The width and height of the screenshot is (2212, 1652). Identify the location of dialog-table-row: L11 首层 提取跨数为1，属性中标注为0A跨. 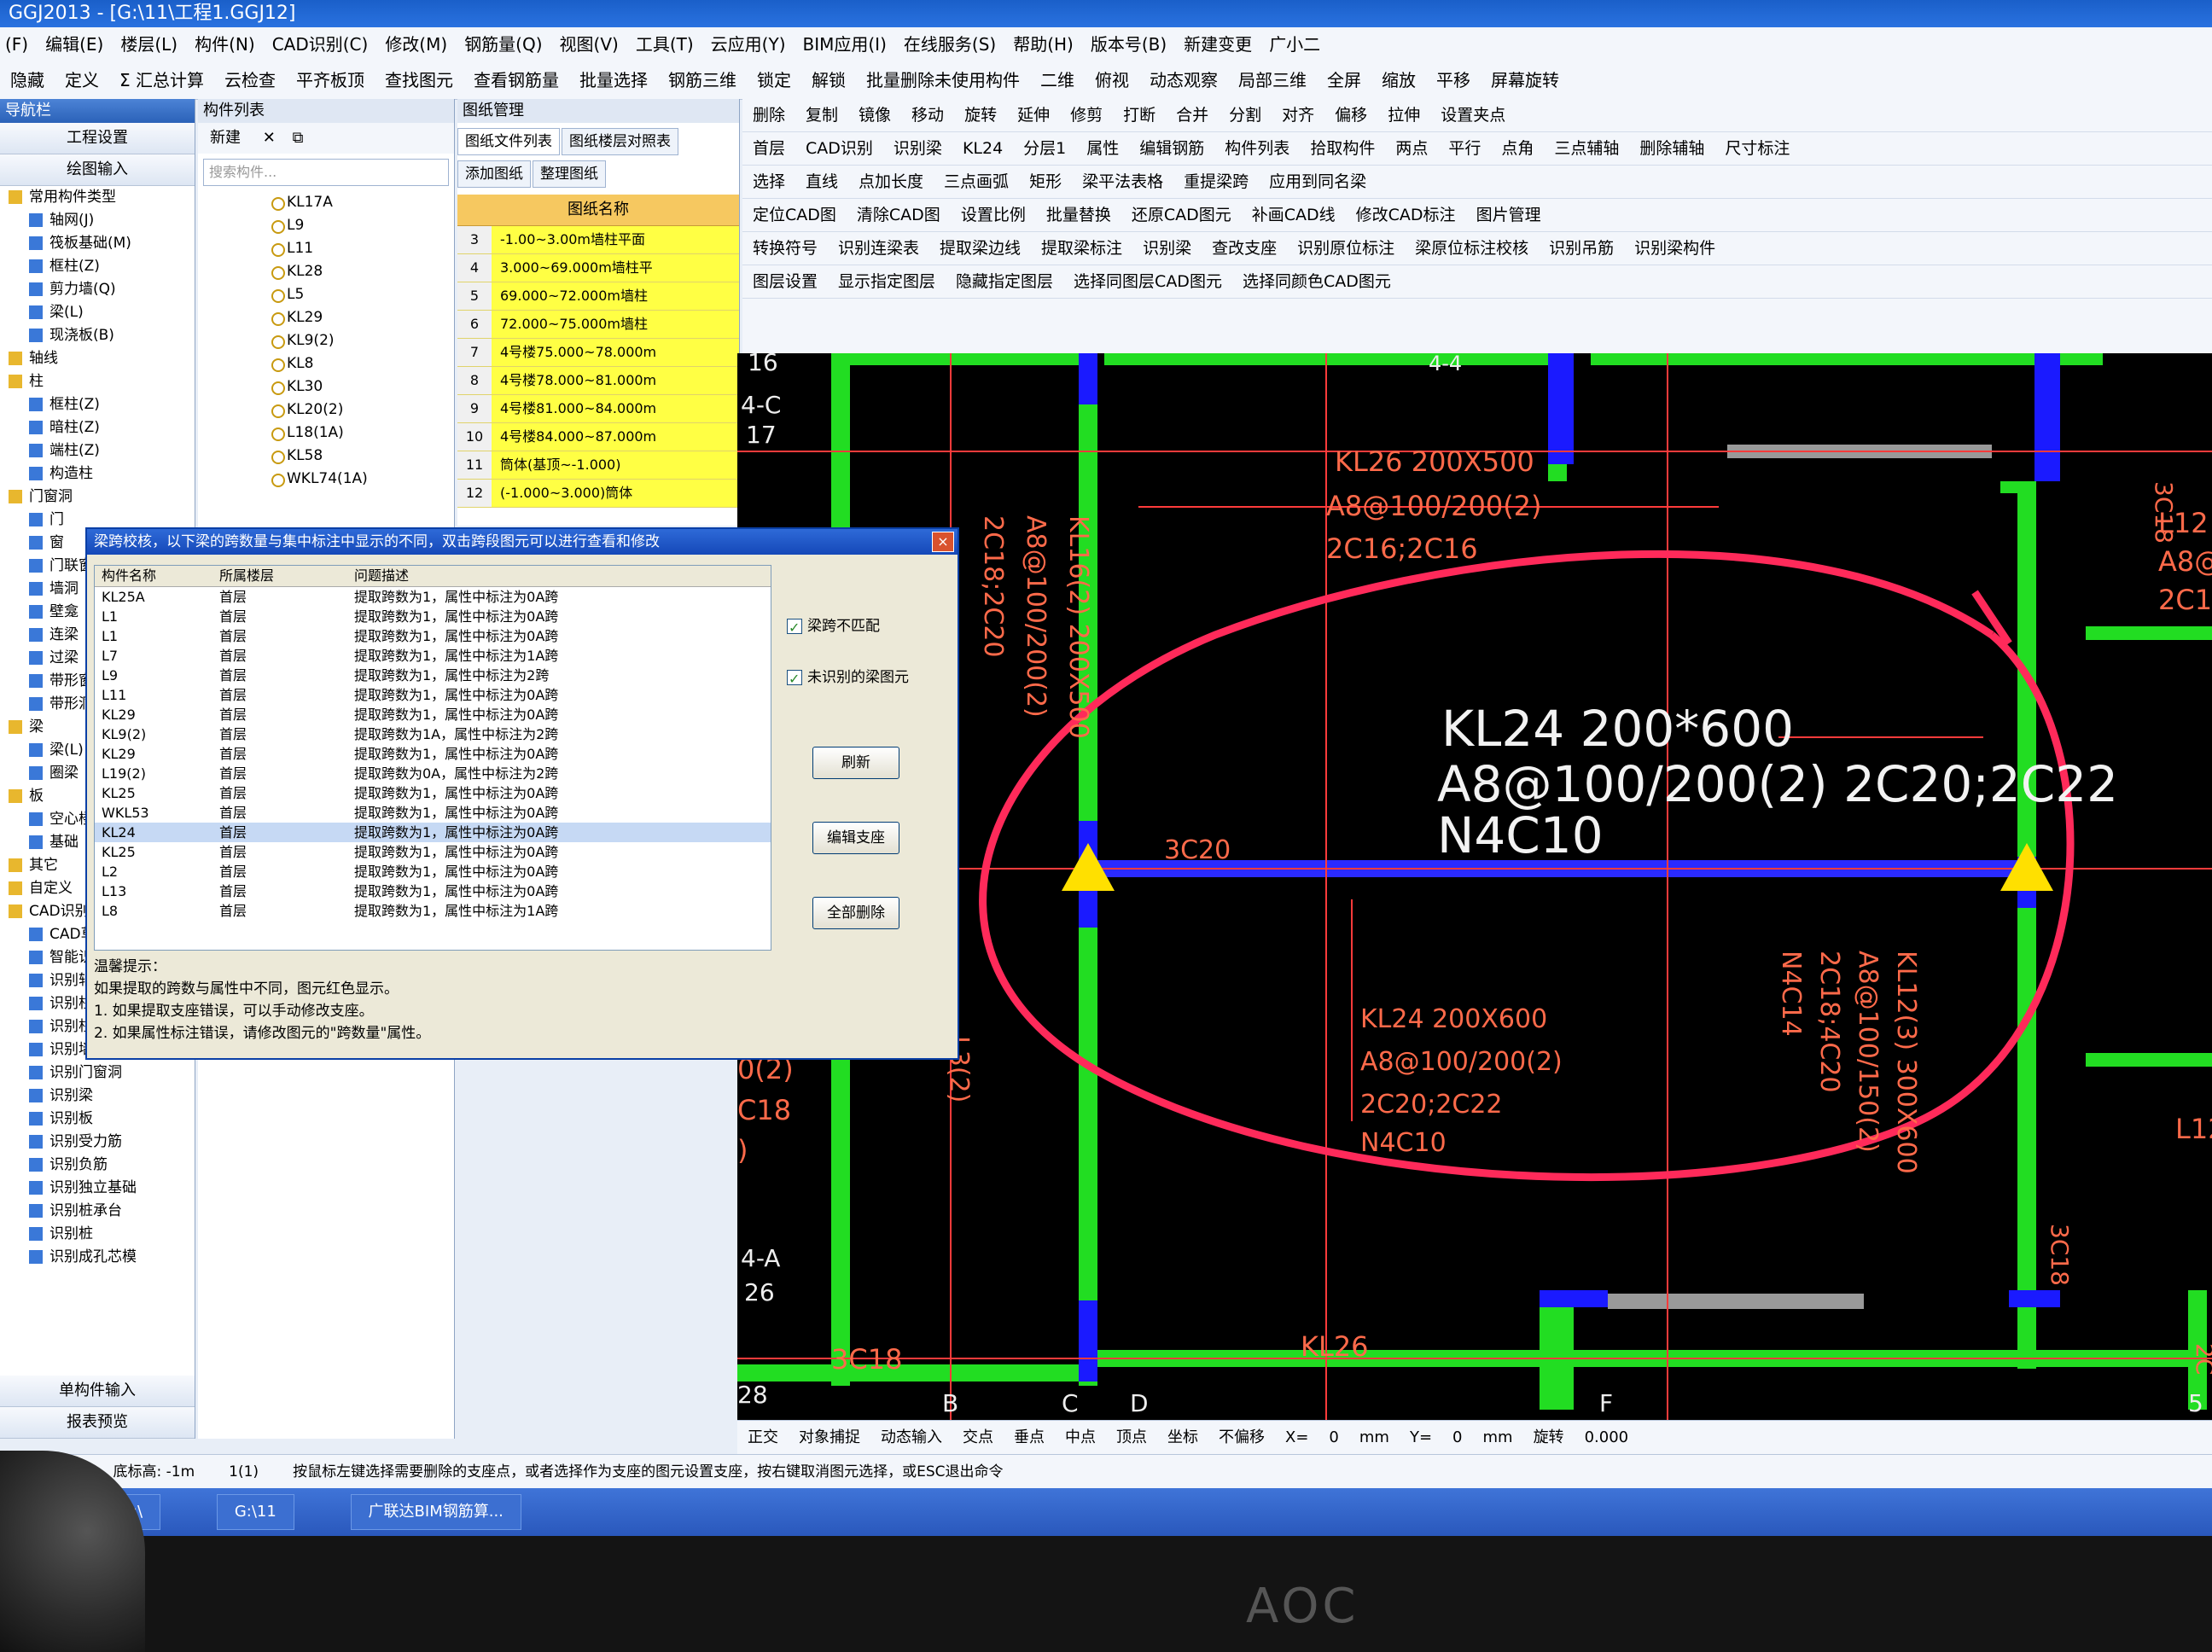
(433, 695).